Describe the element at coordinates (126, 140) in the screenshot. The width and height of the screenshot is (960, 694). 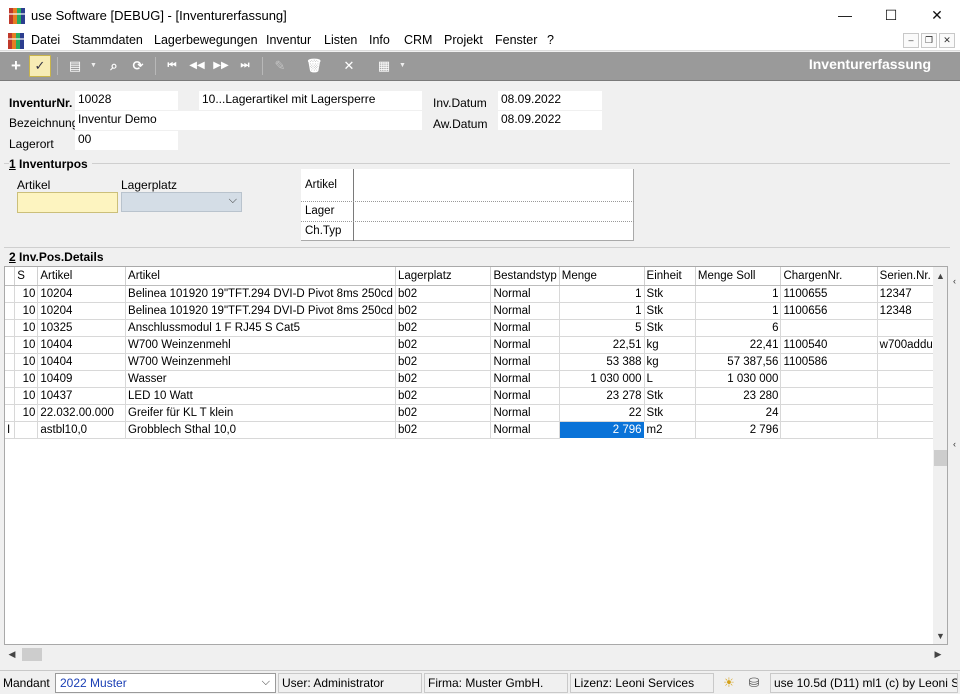
I see `lagerort-field: 00` at that location.